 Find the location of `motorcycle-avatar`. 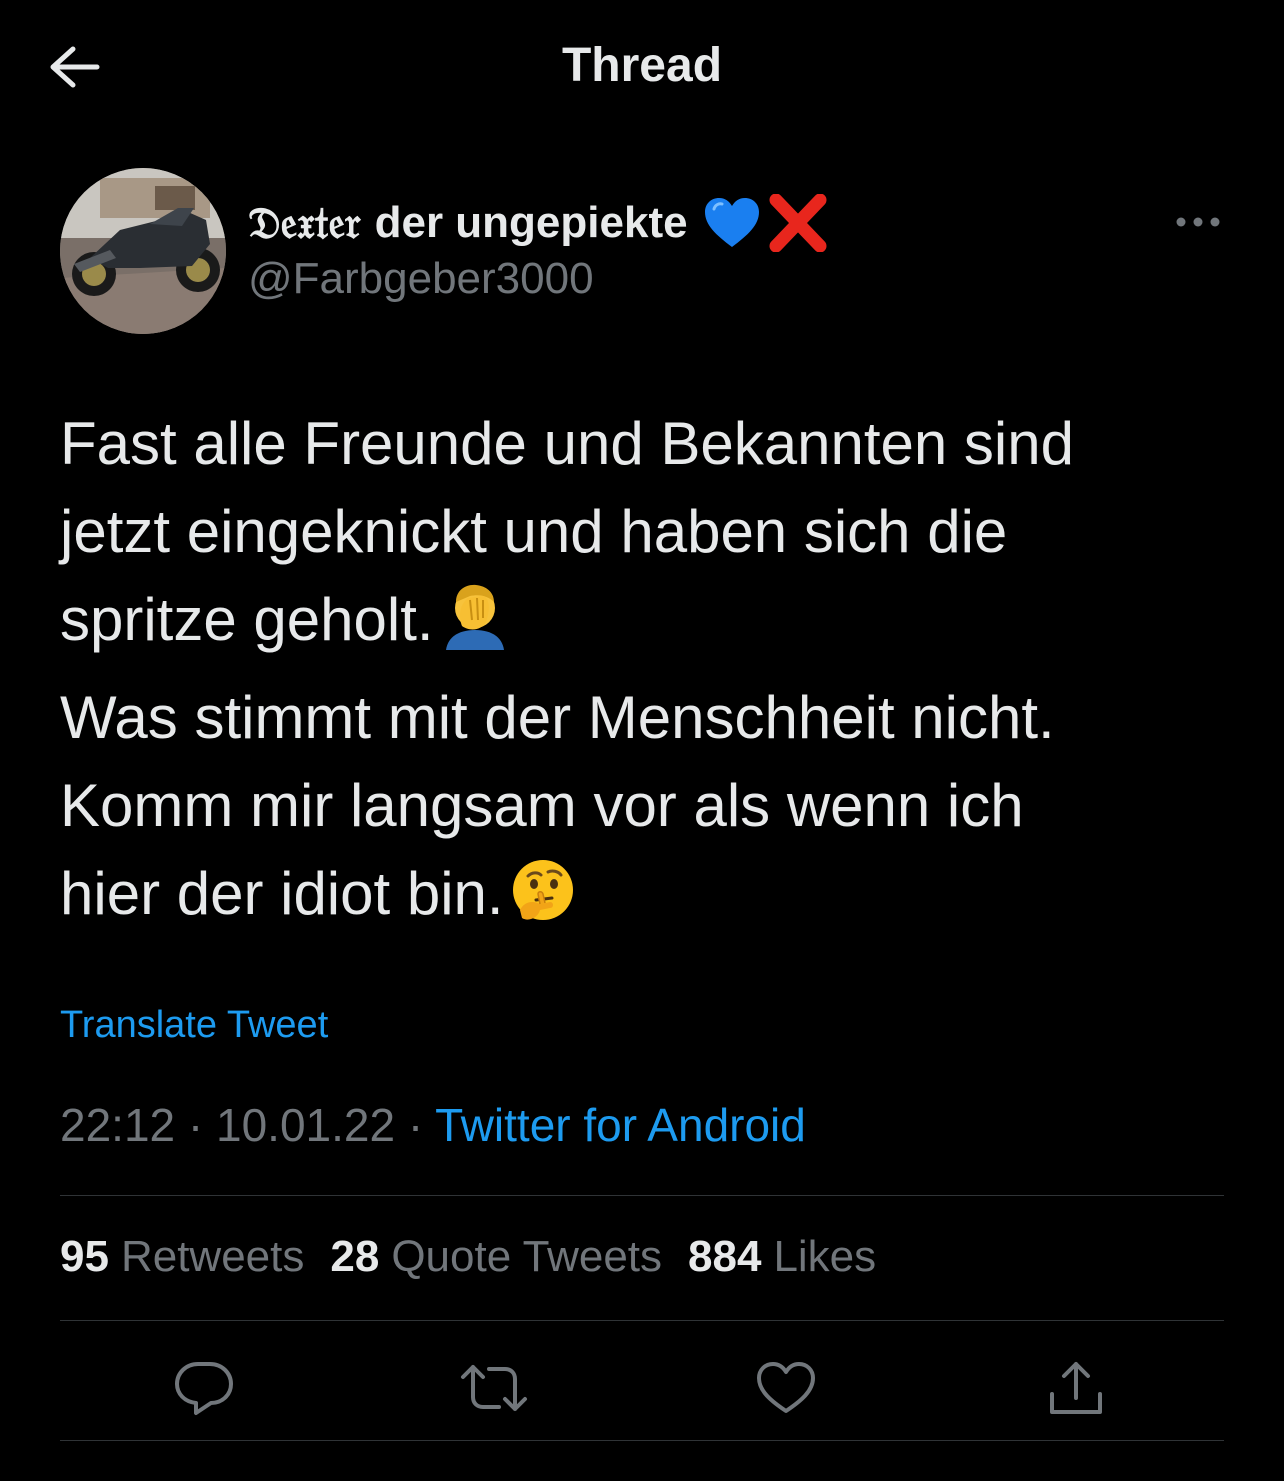

motorcycle-avatar is located at coordinates (143, 251).